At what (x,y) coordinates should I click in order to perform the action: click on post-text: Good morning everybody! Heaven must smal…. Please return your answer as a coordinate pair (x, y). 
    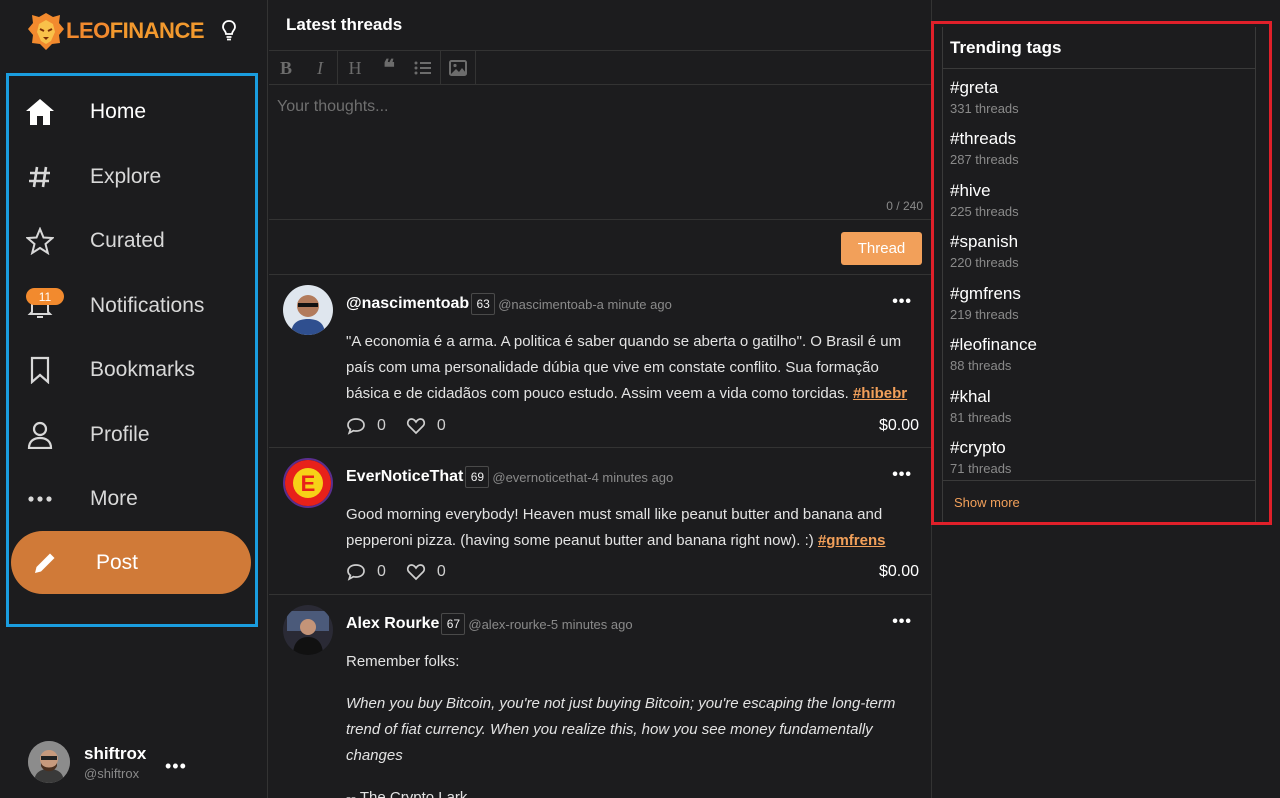
    Looking at the image, I should click on (614, 527).